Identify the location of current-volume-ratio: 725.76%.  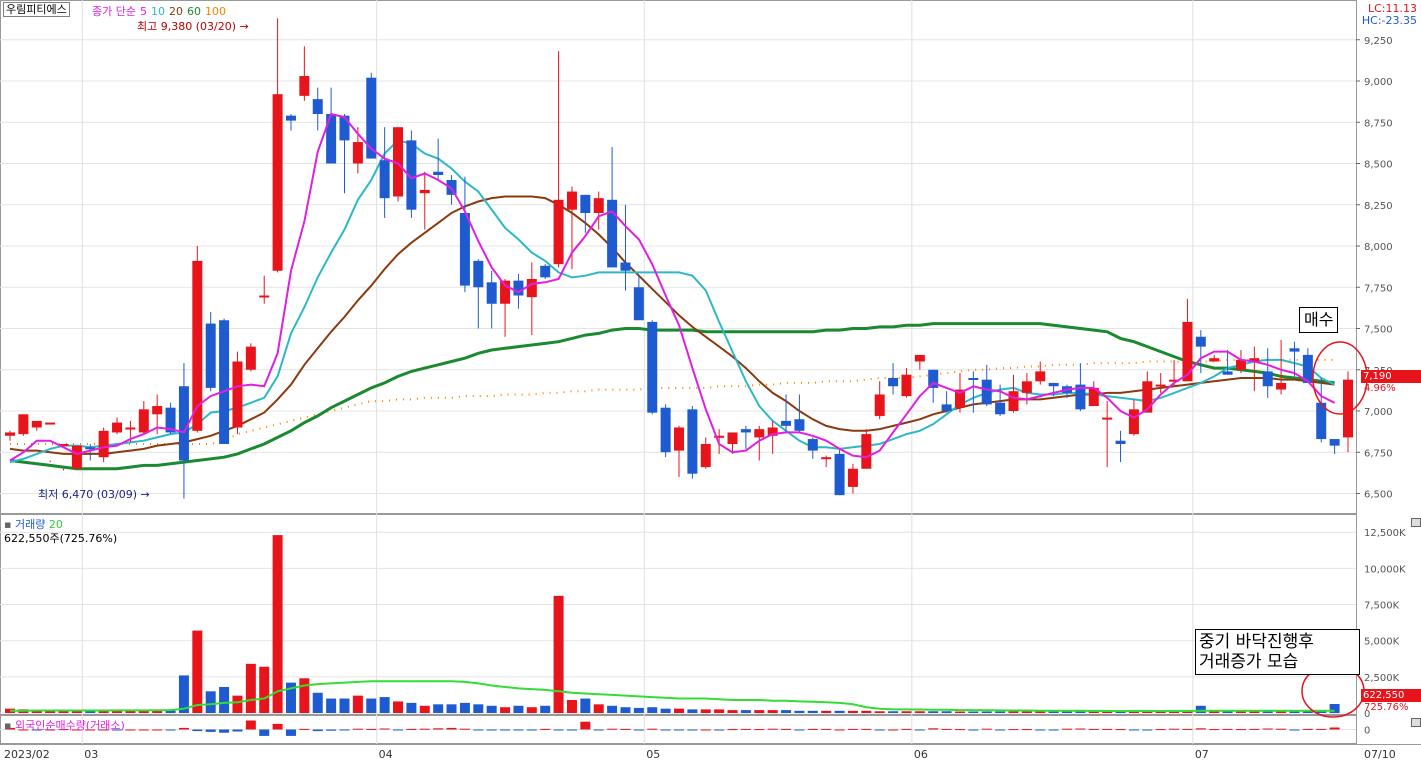
(1386, 707).